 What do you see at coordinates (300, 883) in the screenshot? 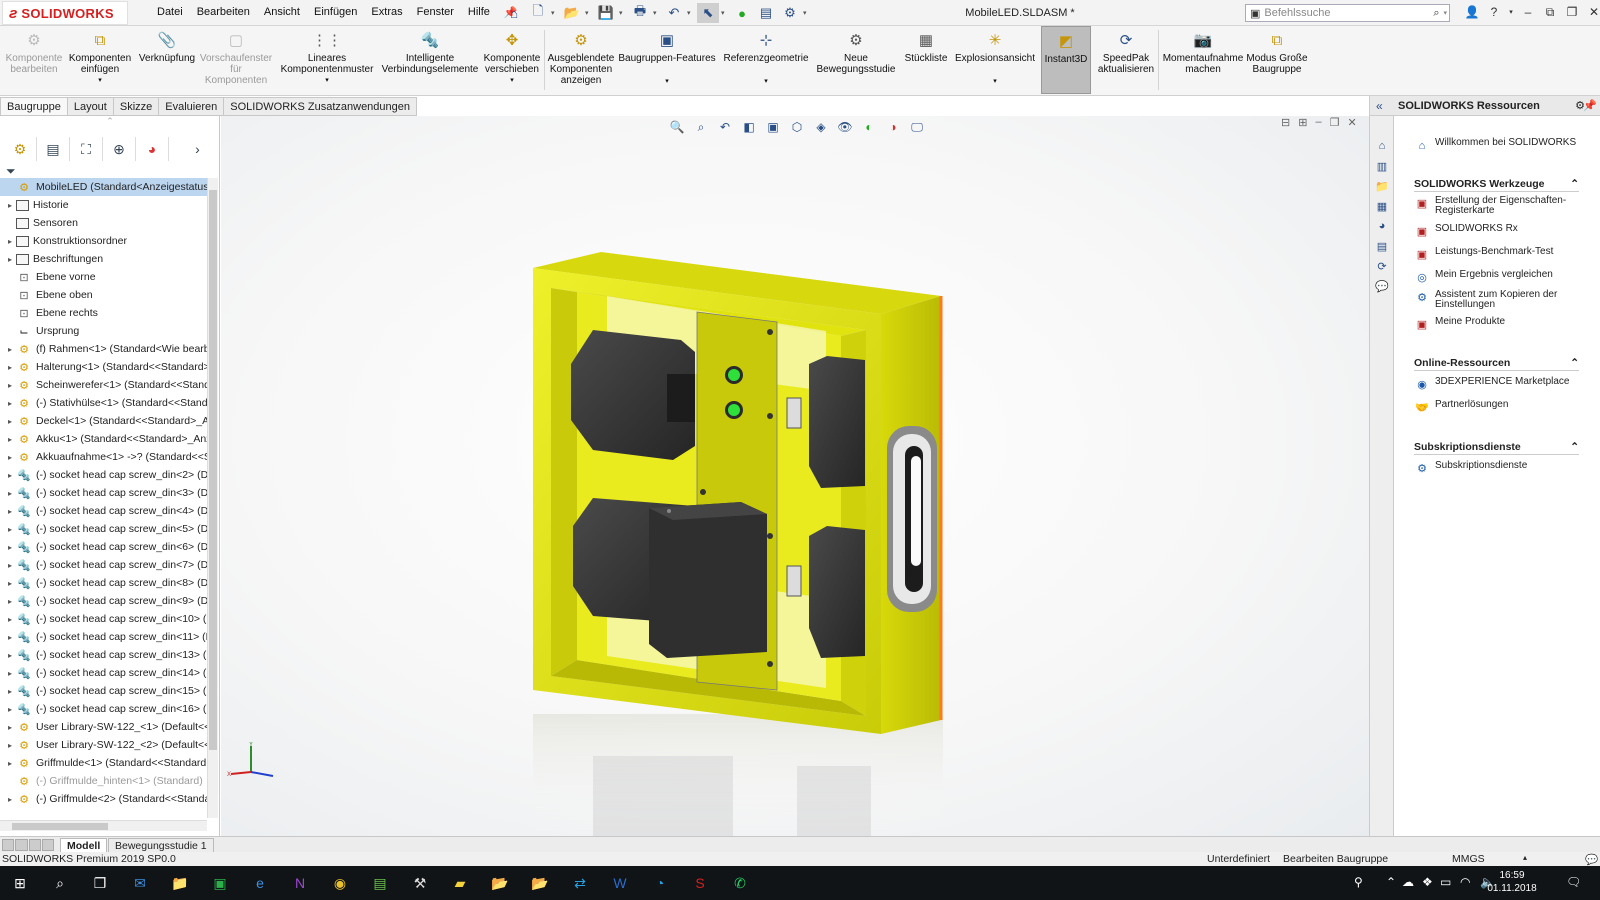
I see `onenote-icon: N` at bounding box center [300, 883].